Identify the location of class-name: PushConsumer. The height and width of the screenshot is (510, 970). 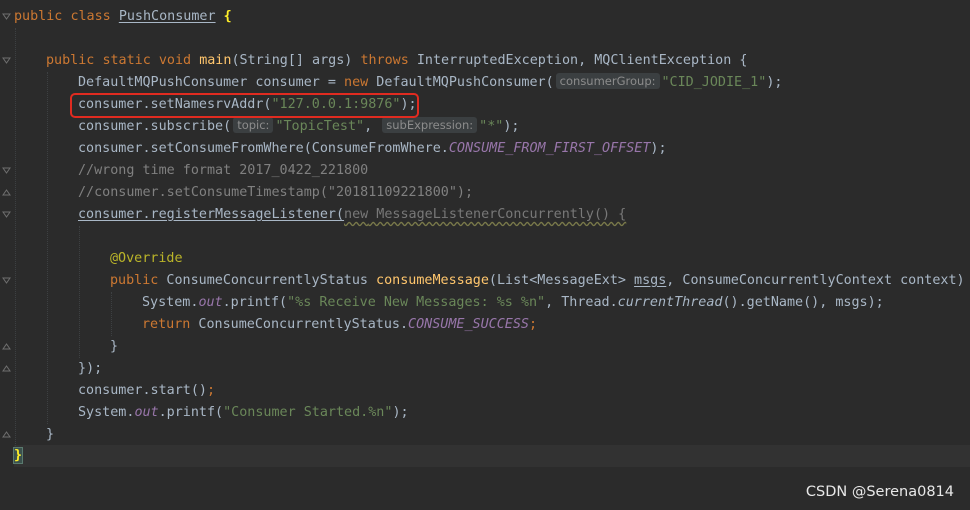
(167, 16).